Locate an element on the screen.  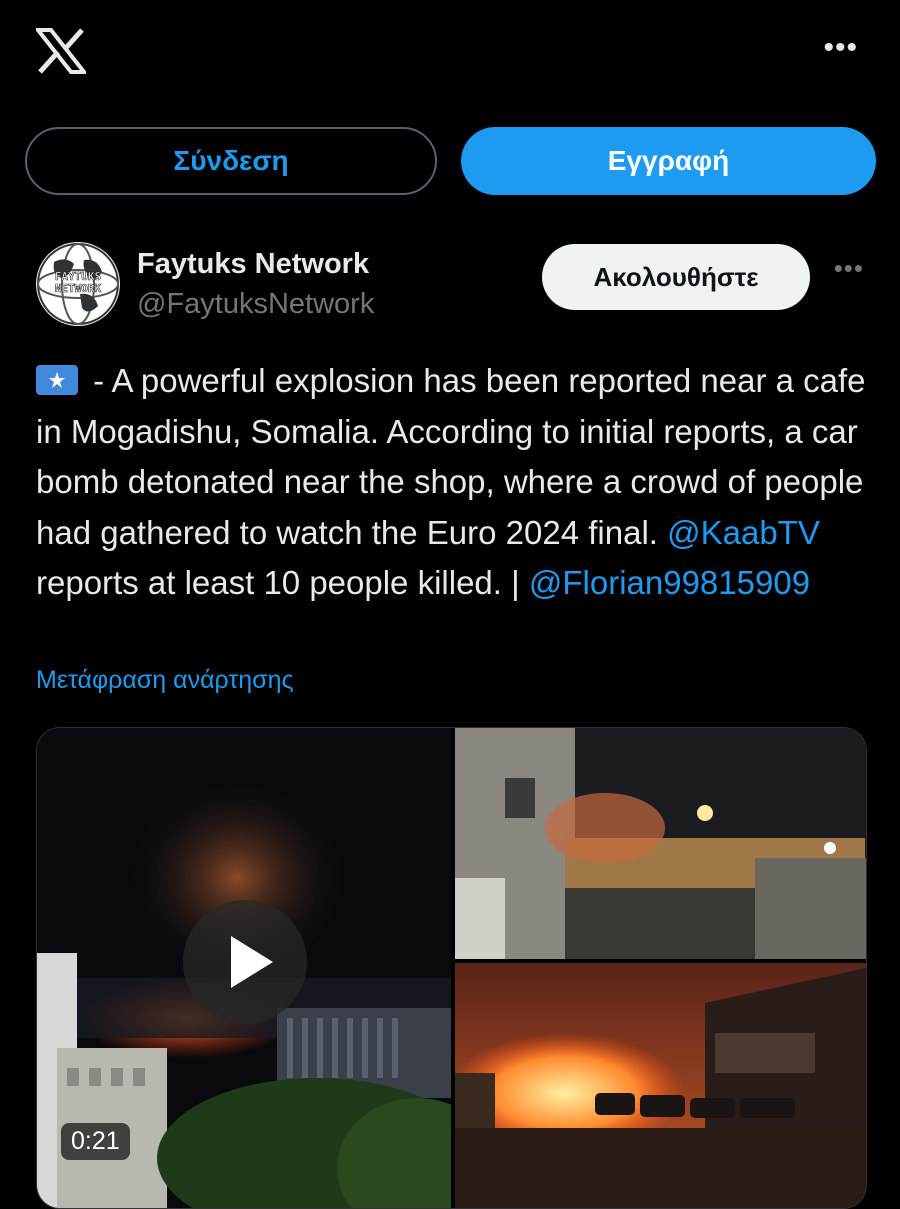
burning-building-image is located at coordinates (660, 843).